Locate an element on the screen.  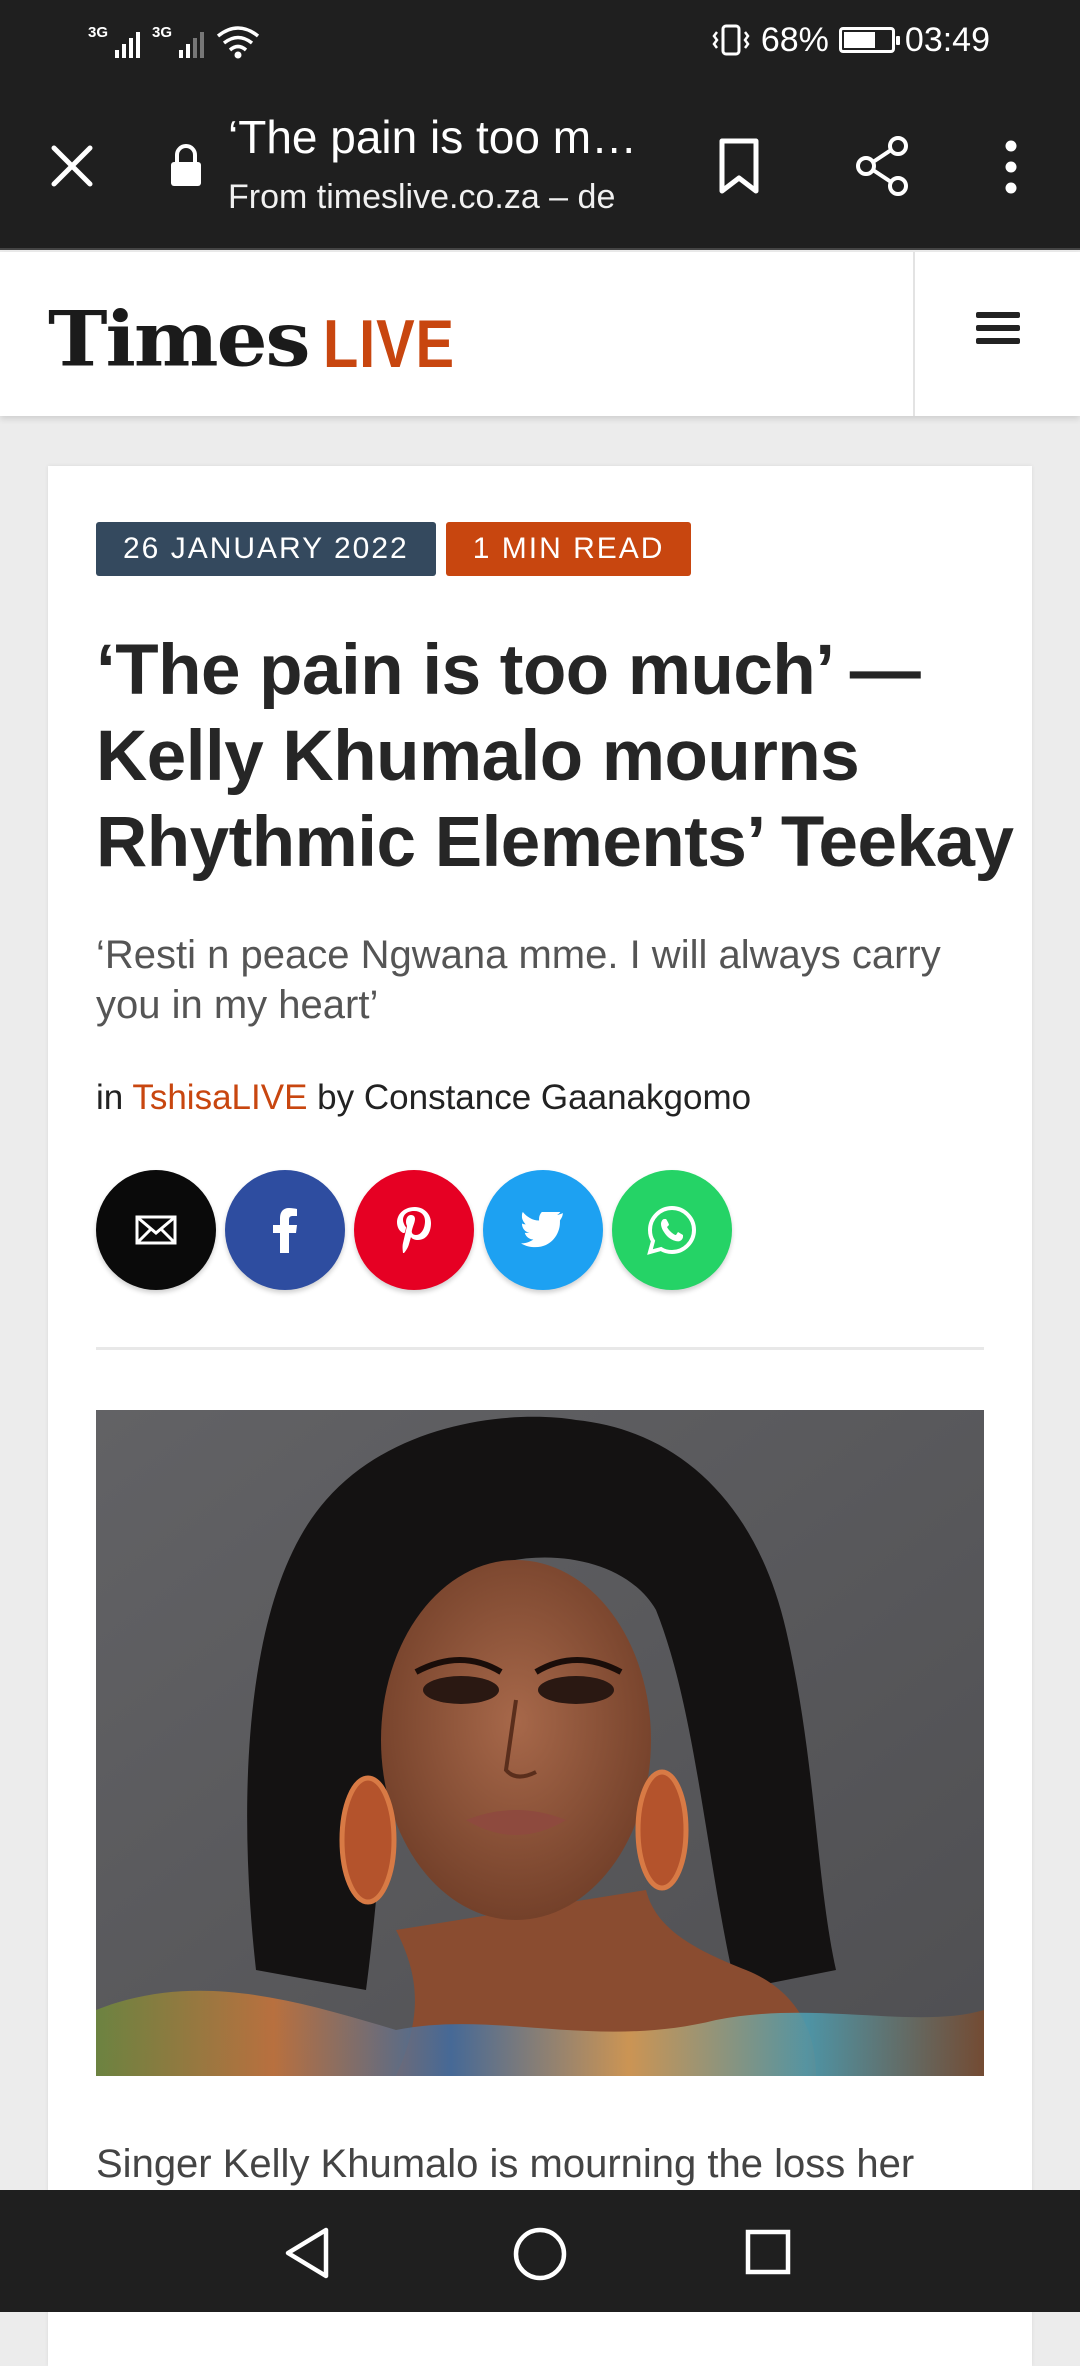
system-nav-bar is located at coordinates (540, 2251).